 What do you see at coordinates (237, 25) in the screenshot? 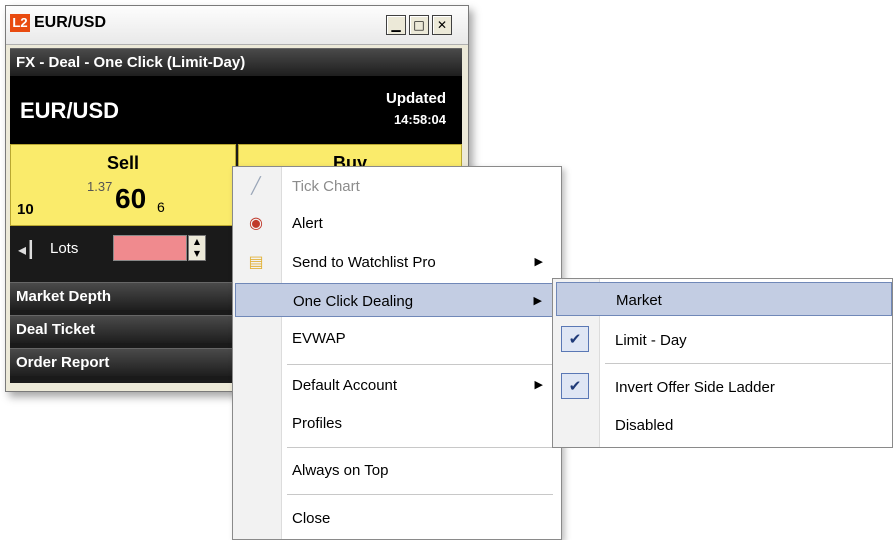
I see `title-bar: L2 EUR/USD ▁ □ ✕` at bounding box center [237, 25].